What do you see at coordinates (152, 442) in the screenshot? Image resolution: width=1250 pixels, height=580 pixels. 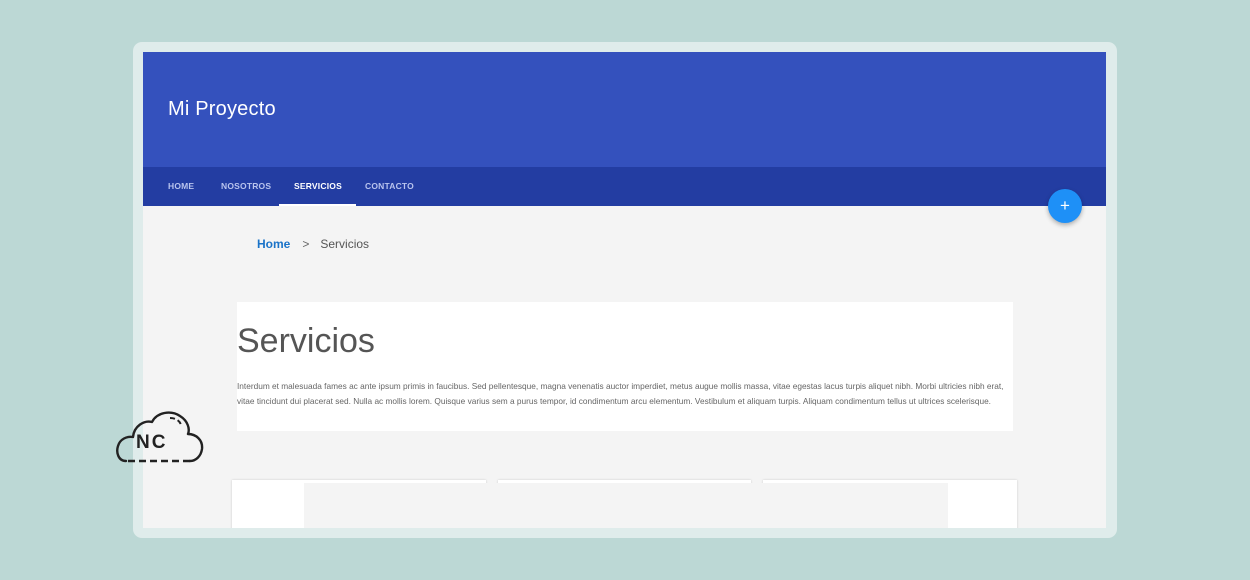 I see `logo-text: NC` at bounding box center [152, 442].